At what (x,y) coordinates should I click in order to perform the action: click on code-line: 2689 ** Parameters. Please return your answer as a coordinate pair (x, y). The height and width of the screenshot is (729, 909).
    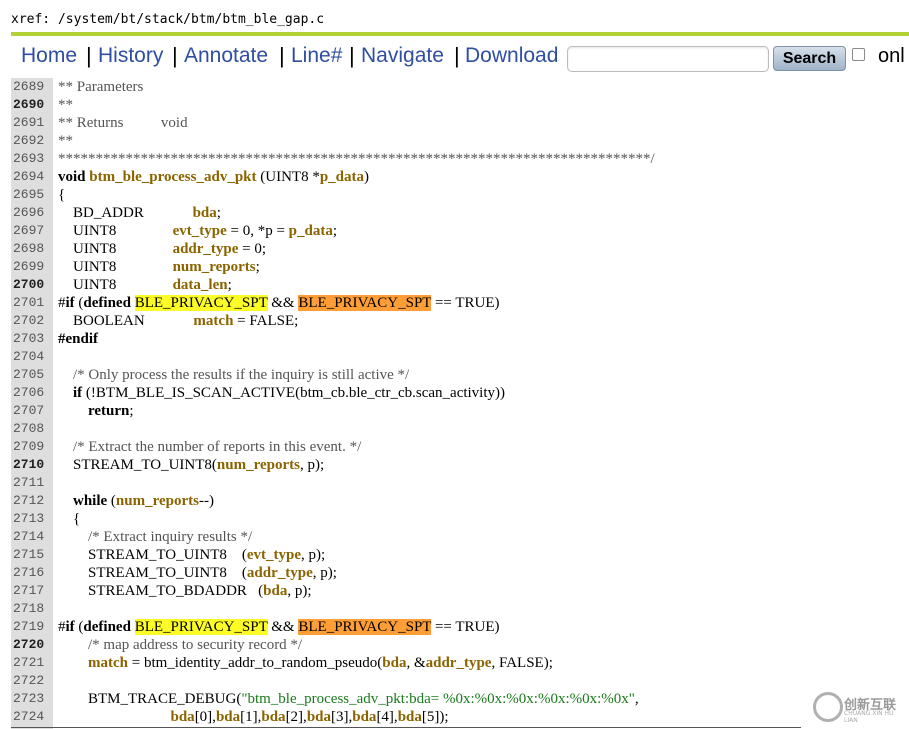
    Looking at the image, I should click on (460, 87).